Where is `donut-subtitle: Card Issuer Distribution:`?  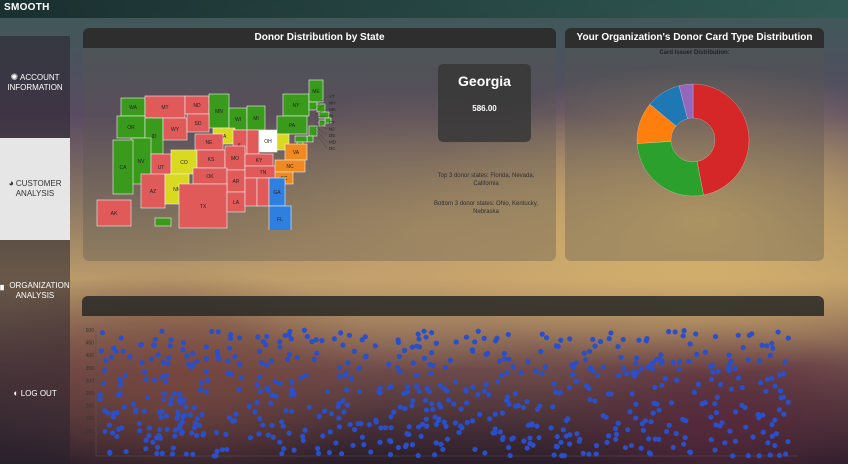
donut-subtitle: Card Issuer Distribution: is located at coordinates (694, 53).